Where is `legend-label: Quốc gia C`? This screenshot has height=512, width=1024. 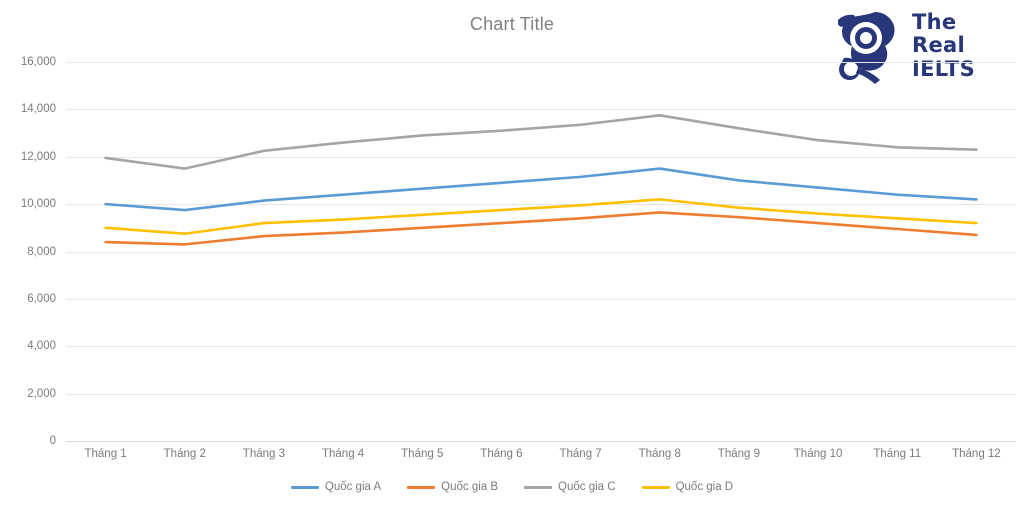
legend-label: Quốc gia C is located at coordinates (587, 487).